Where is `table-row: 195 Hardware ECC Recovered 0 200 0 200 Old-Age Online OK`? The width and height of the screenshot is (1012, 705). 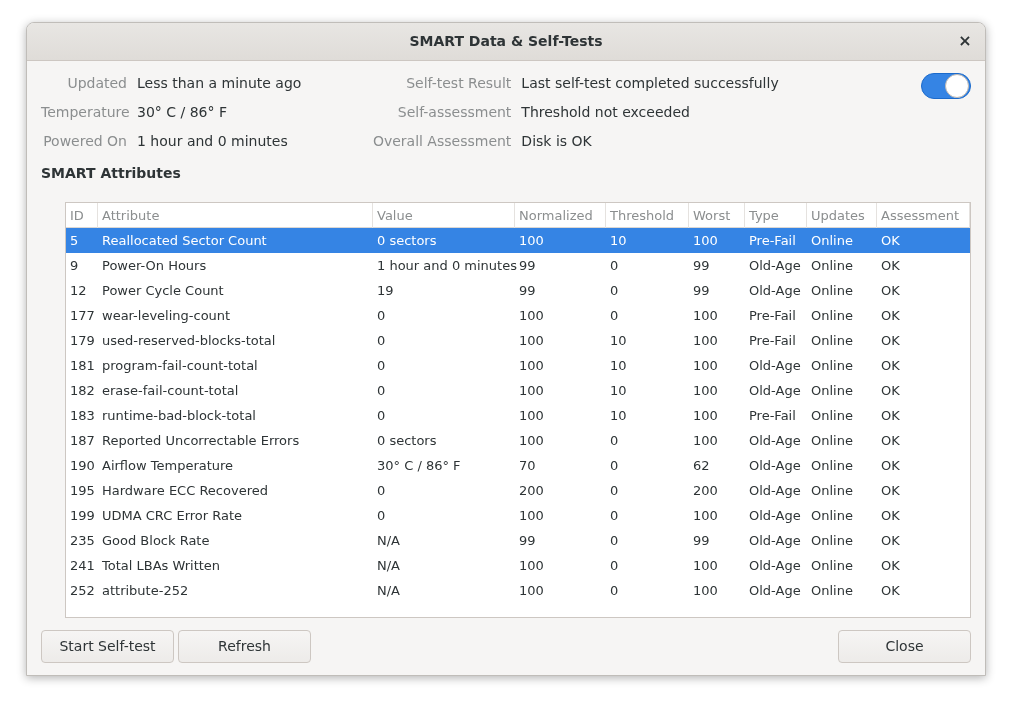 table-row: 195 Hardware ECC Recovered 0 200 0 200 Old-Age Online OK is located at coordinates (518, 490).